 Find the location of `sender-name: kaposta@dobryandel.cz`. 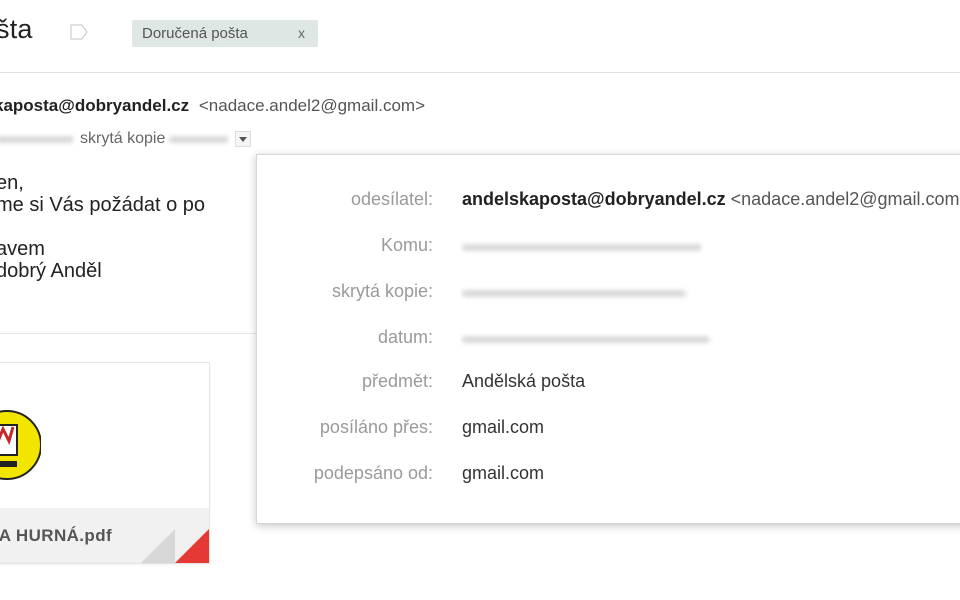

sender-name: kaposta@dobryandel.cz is located at coordinates (94, 105).